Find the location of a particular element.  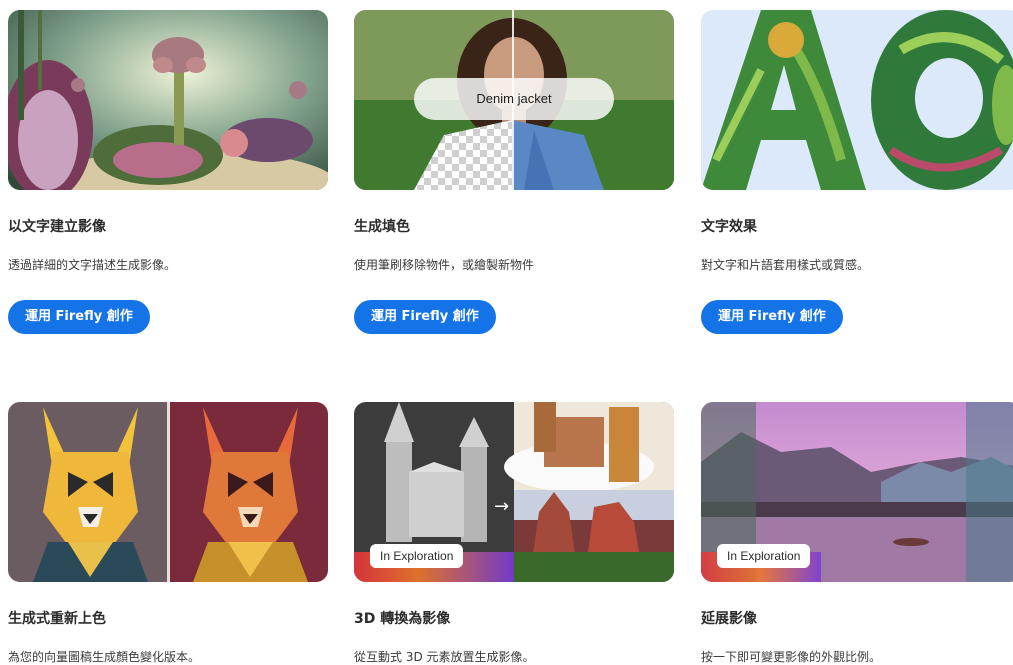

card-image-fantasy-garden is located at coordinates (168, 100).